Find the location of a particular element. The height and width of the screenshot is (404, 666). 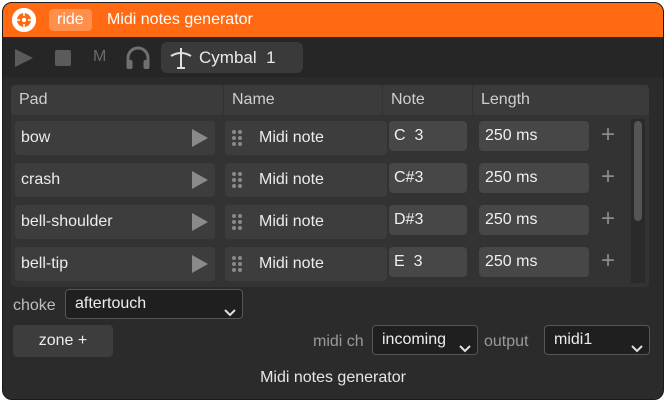

pad-label: bow is located at coordinates (36, 137).